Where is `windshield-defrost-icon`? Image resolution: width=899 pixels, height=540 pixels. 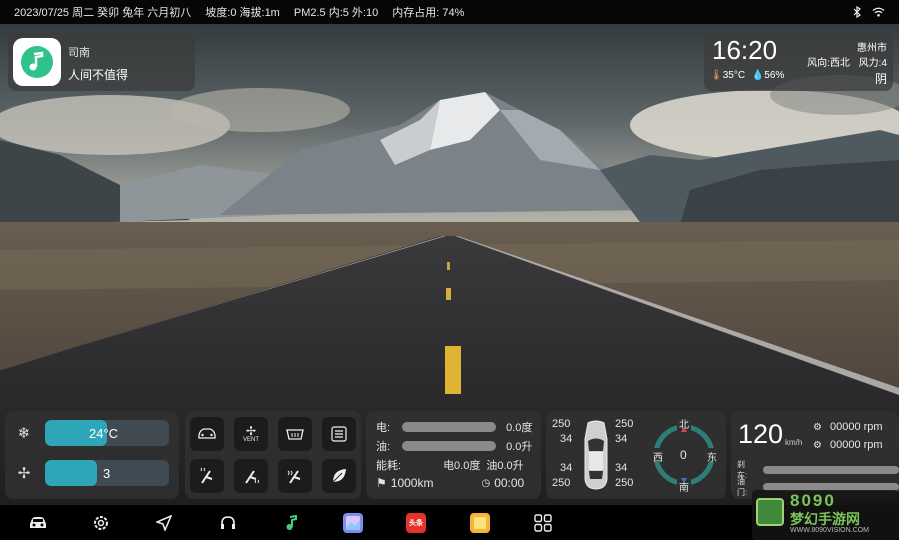 windshield-defrost-icon is located at coordinates (295, 434).